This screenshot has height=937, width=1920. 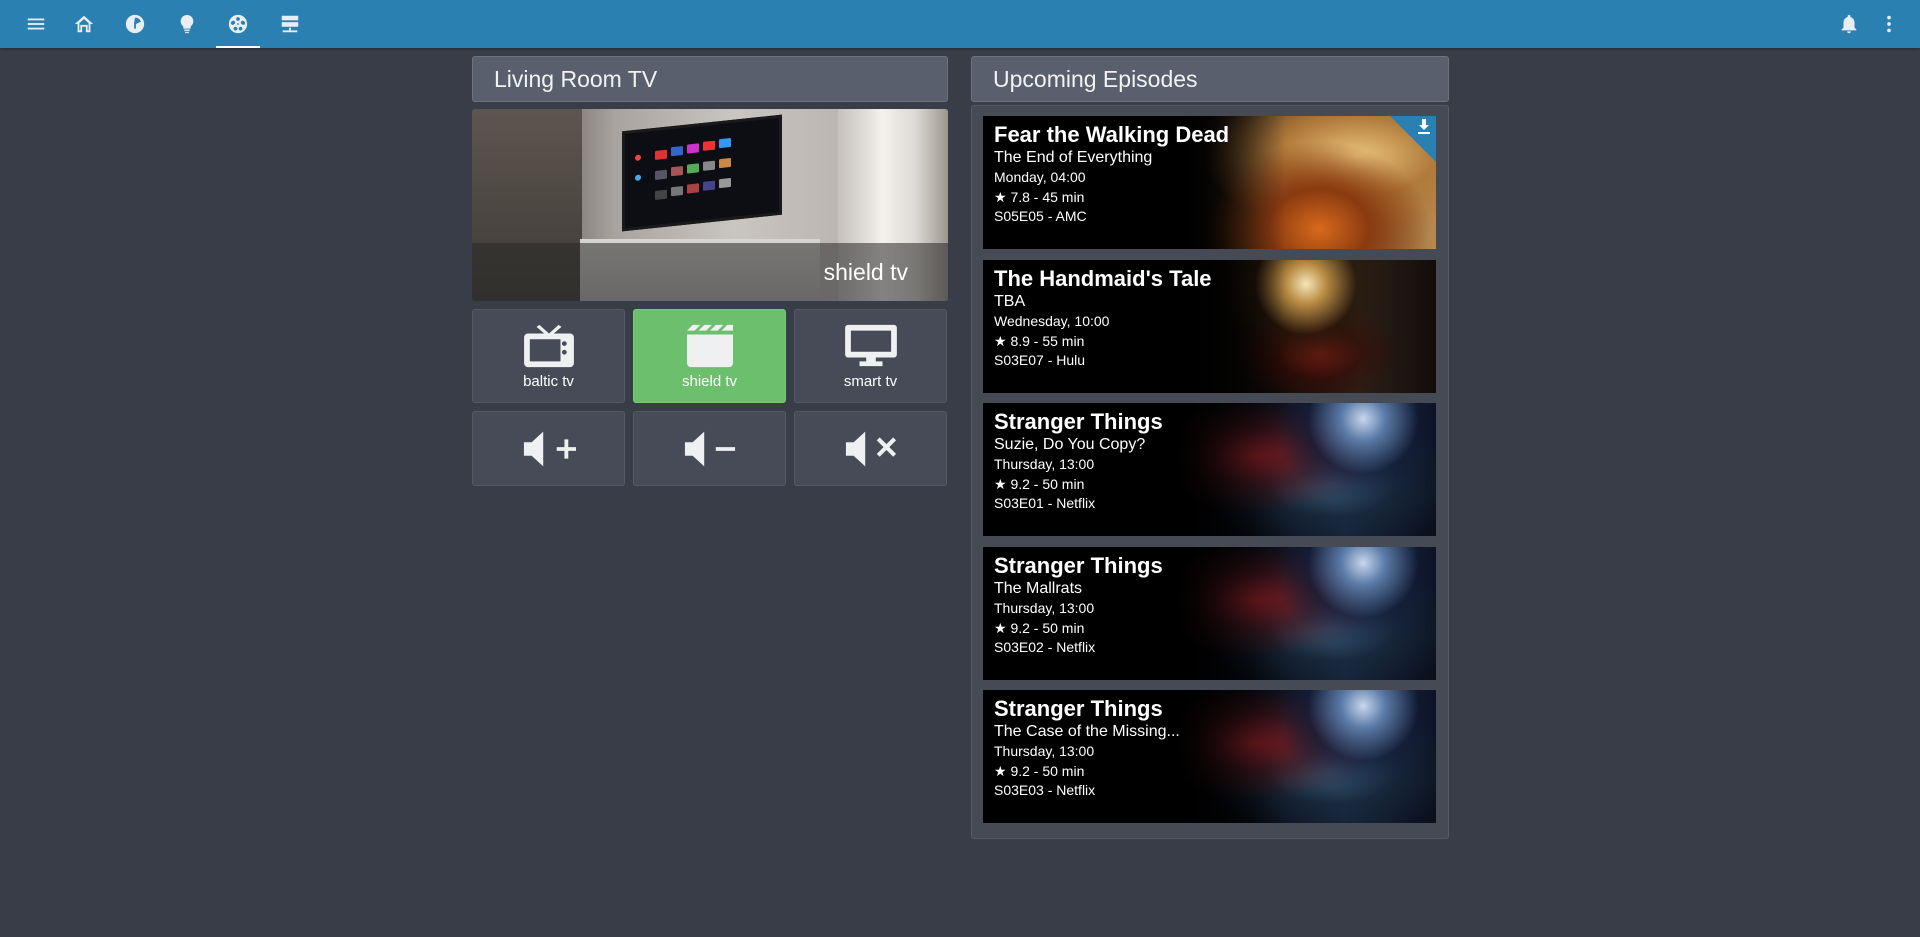 I want to click on volume-minus-icon, so click(x=709, y=448).